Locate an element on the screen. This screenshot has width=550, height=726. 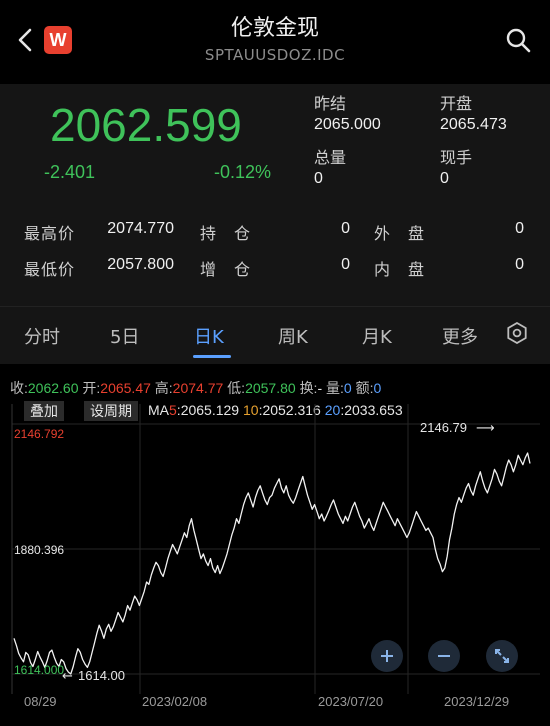
tab-weekly-k: 周K is located at coordinates (293, 336).